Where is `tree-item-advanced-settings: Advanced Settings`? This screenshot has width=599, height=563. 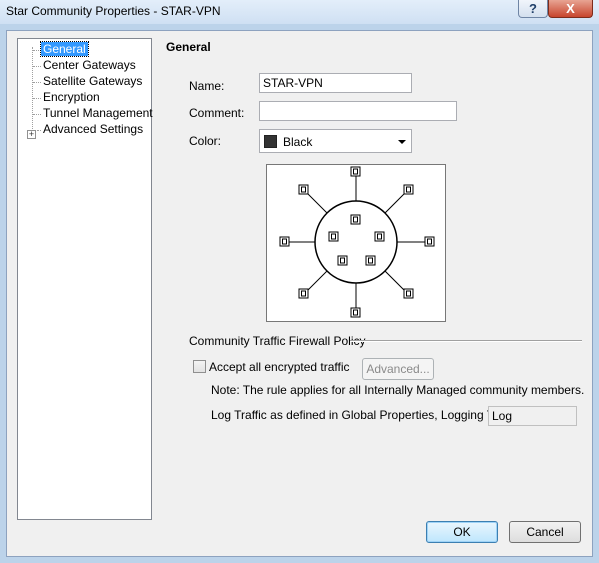
tree-item-advanced-settings: Advanced Settings is located at coordinates (93, 129).